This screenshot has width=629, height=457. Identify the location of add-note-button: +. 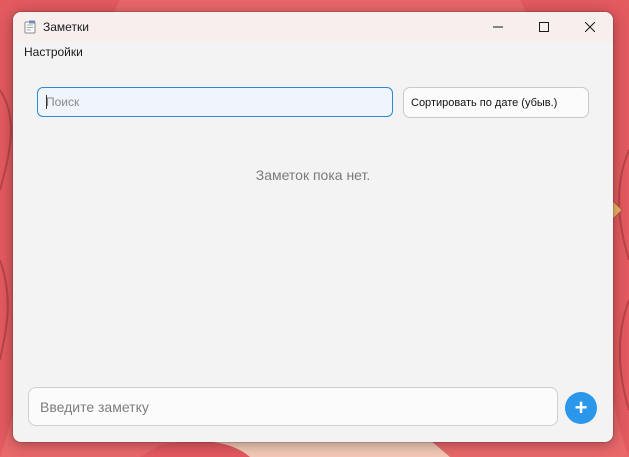
(581, 408).